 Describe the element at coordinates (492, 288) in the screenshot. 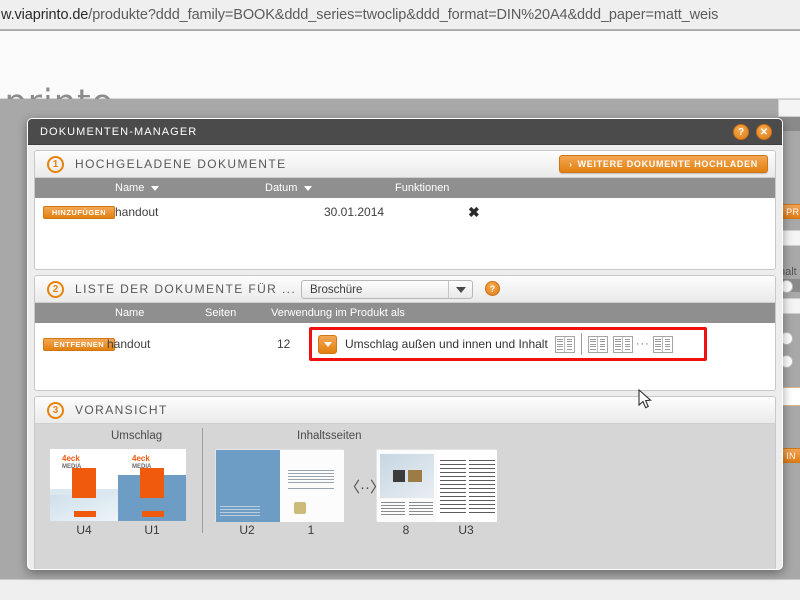

I see `section2-help-icon: ?` at that location.